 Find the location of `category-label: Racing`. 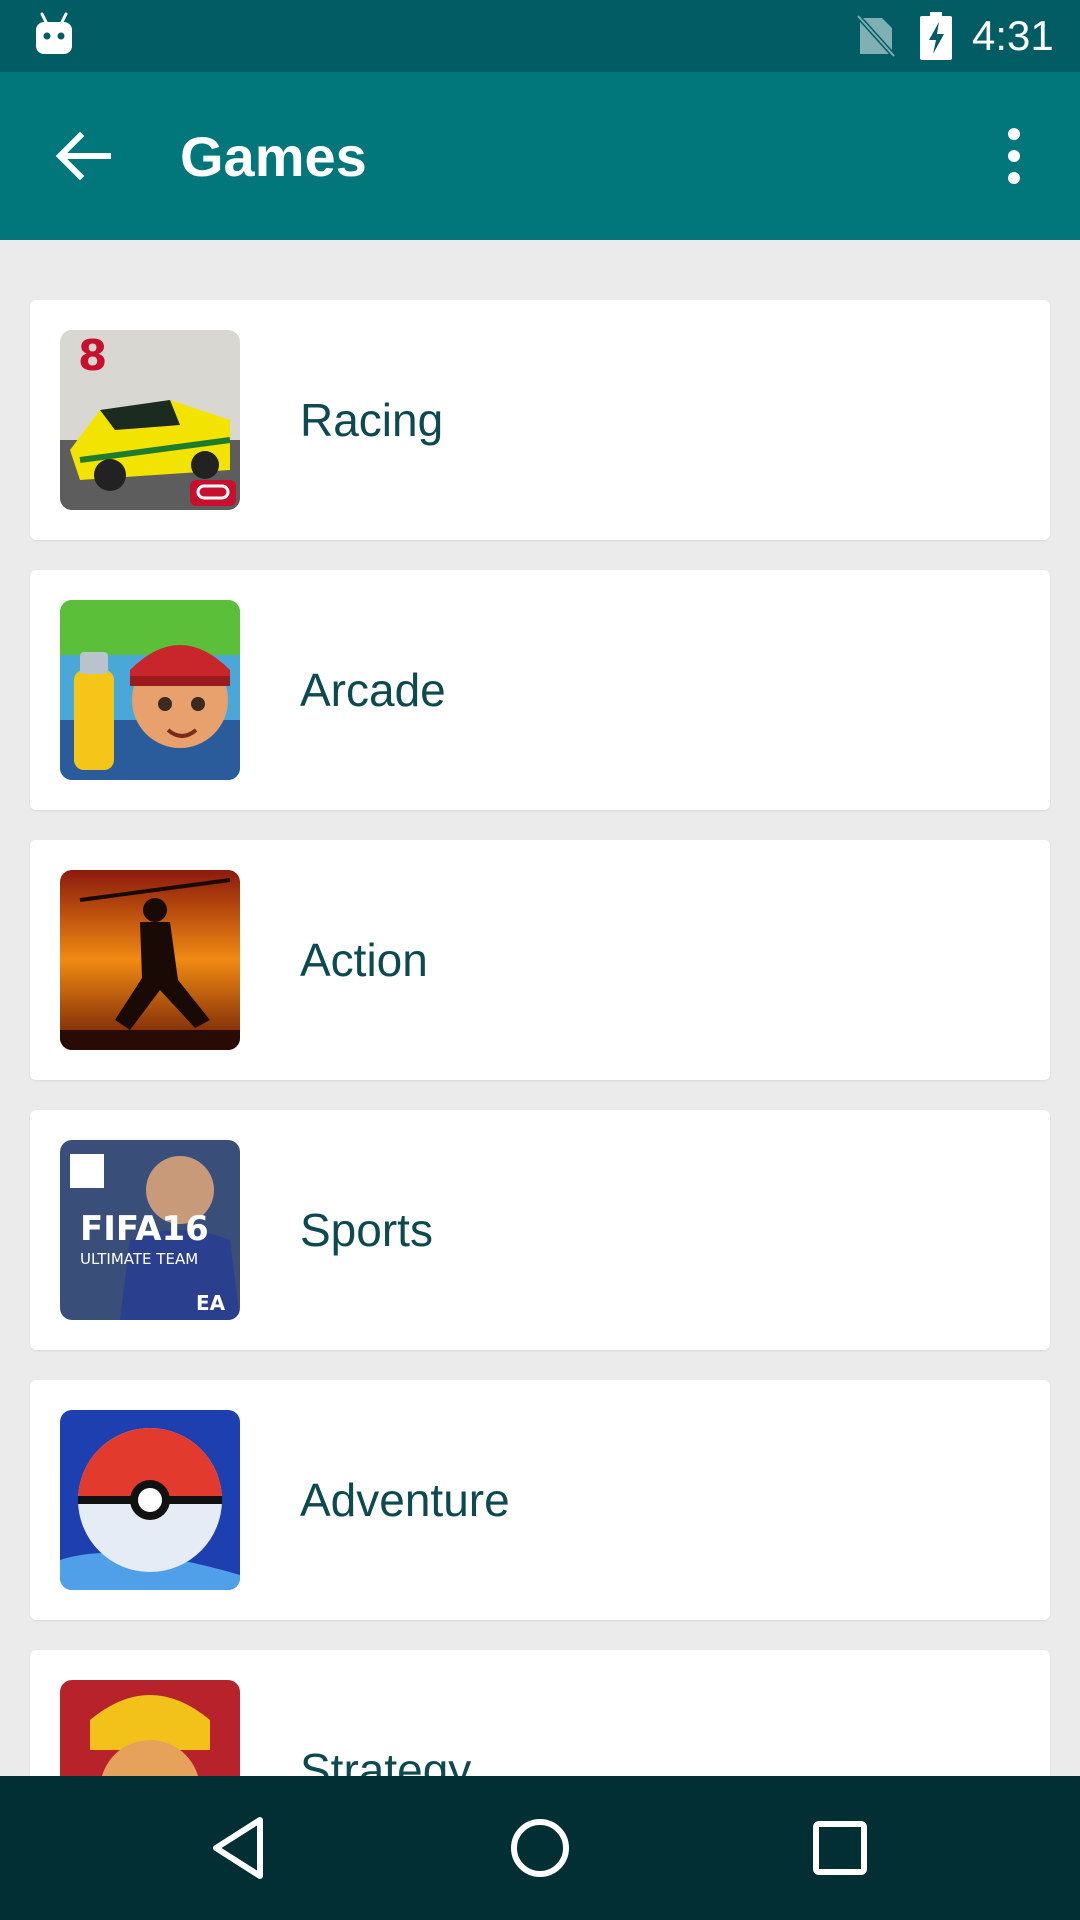

category-label: Racing is located at coordinates (372, 420).